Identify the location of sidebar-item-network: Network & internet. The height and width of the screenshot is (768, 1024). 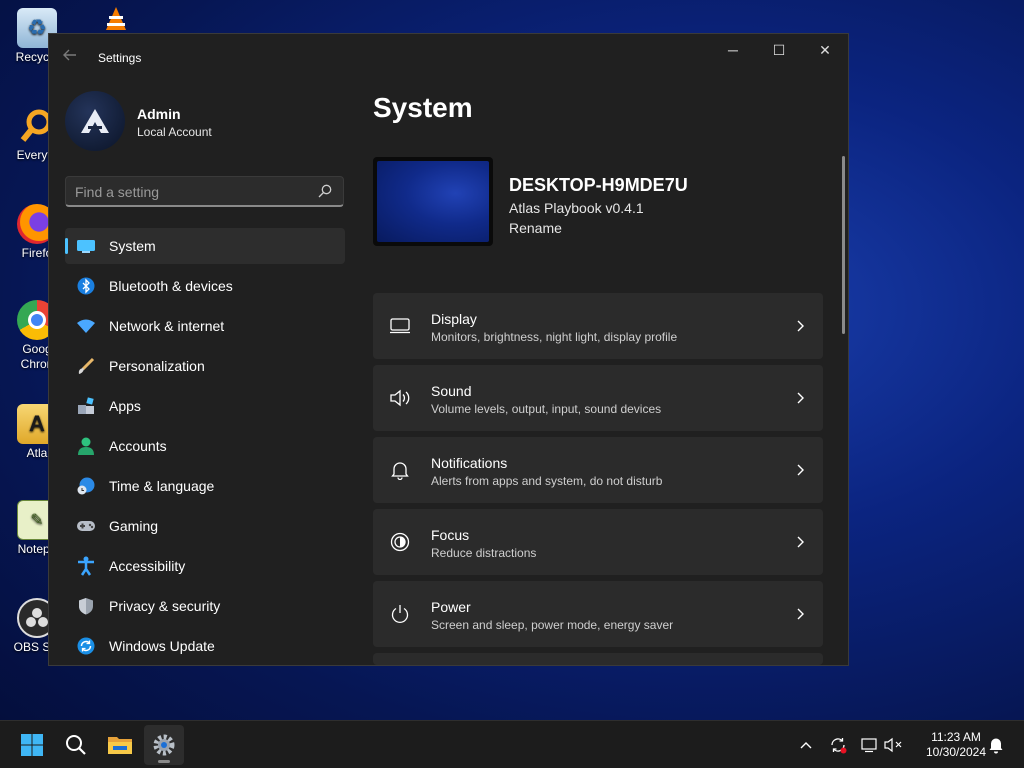
(205, 326).